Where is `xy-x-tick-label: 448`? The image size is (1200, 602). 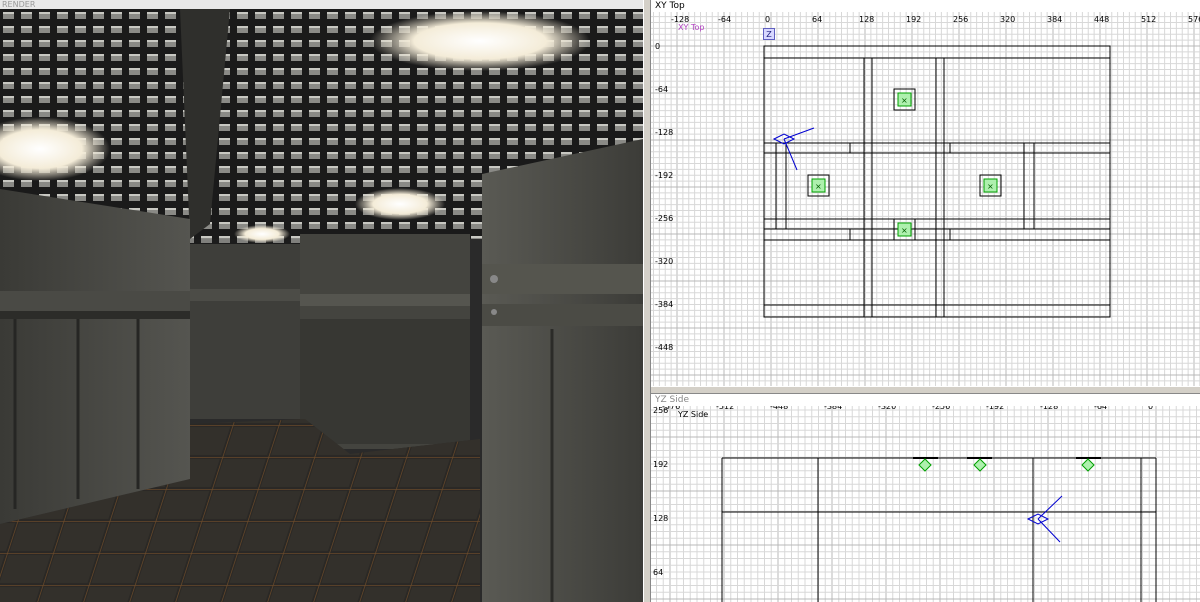 xy-x-tick-label: 448 is located at coordinates (1101, 19).